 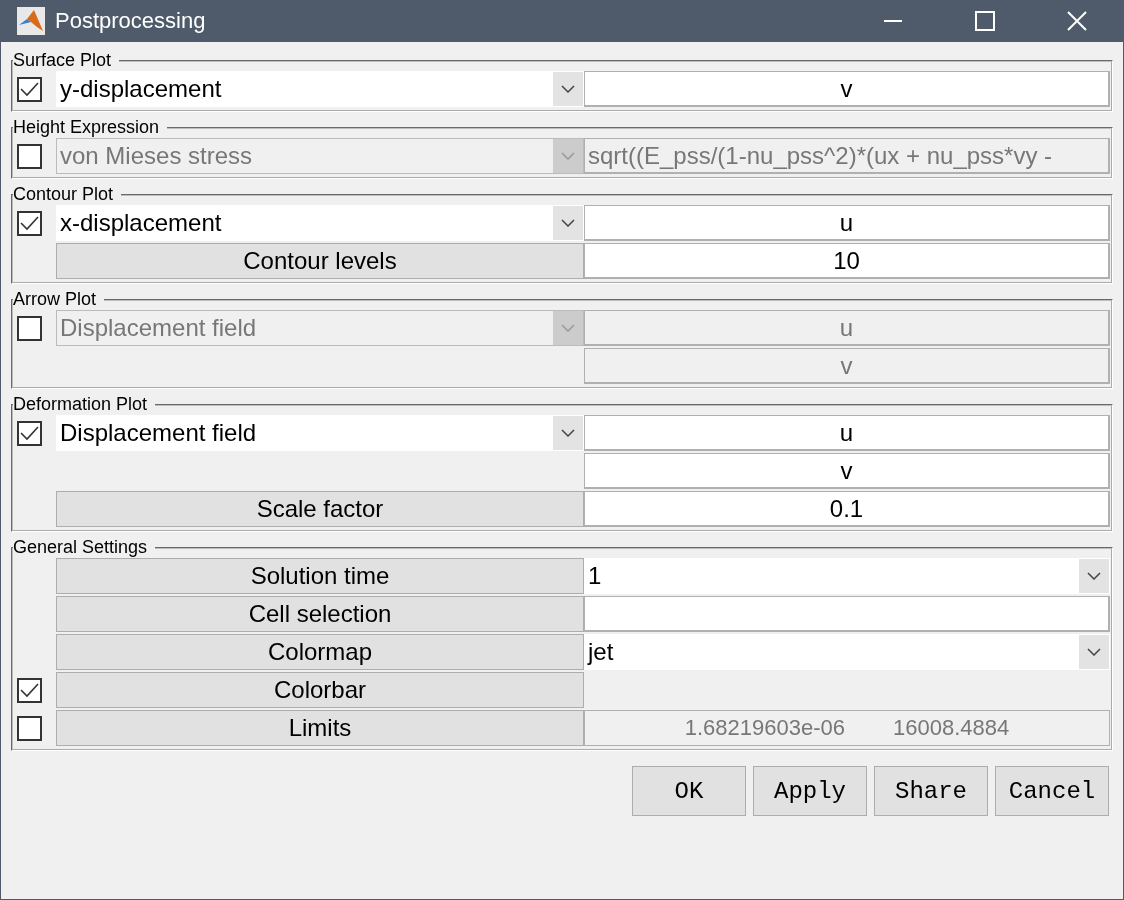 What do you see at coordinates (1052, 791) in the screenshot?
I see `dialog-button: Cancel` at bounding box center [1052, 791].